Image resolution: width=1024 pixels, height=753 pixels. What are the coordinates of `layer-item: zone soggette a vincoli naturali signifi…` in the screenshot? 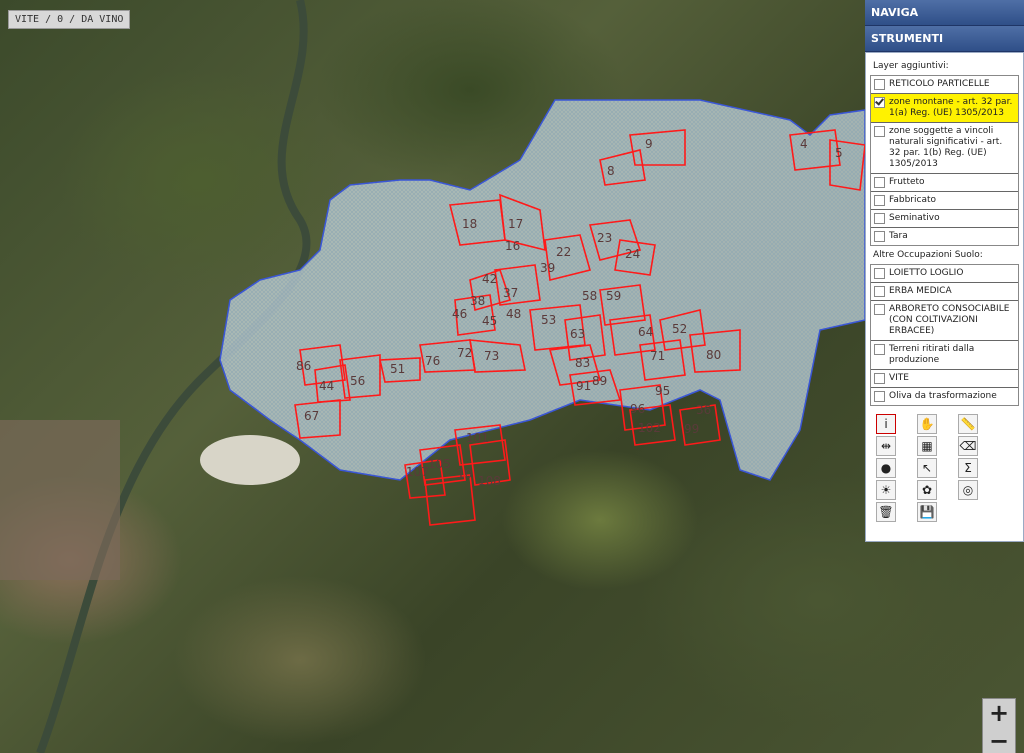 It's located at (944, 148).